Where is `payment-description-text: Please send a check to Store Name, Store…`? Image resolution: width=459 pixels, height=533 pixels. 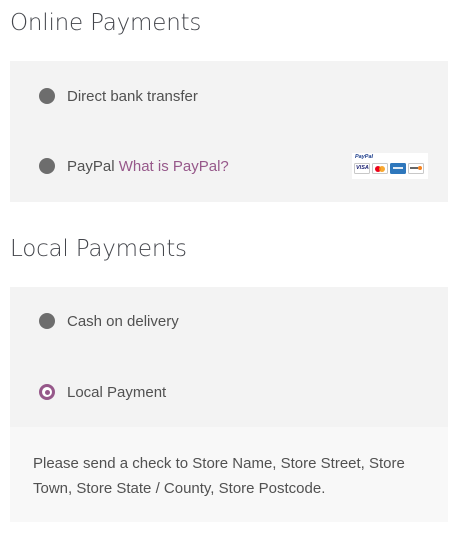
payment-description-text: Please send a check to Store Name, Store… is located at coordinates (219, 476).